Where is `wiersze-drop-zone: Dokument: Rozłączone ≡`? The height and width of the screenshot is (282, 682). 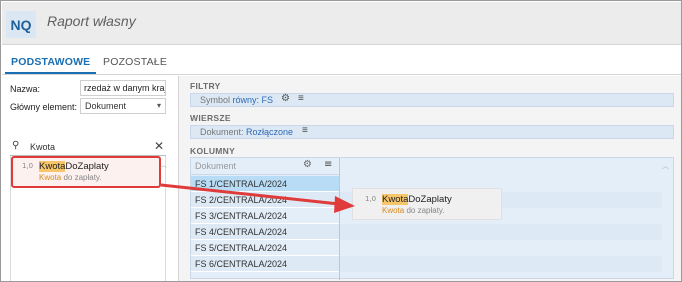 wiersze-drop-zone: Dokument: Rozłączone ≡ is located at coordinates (432, 132).